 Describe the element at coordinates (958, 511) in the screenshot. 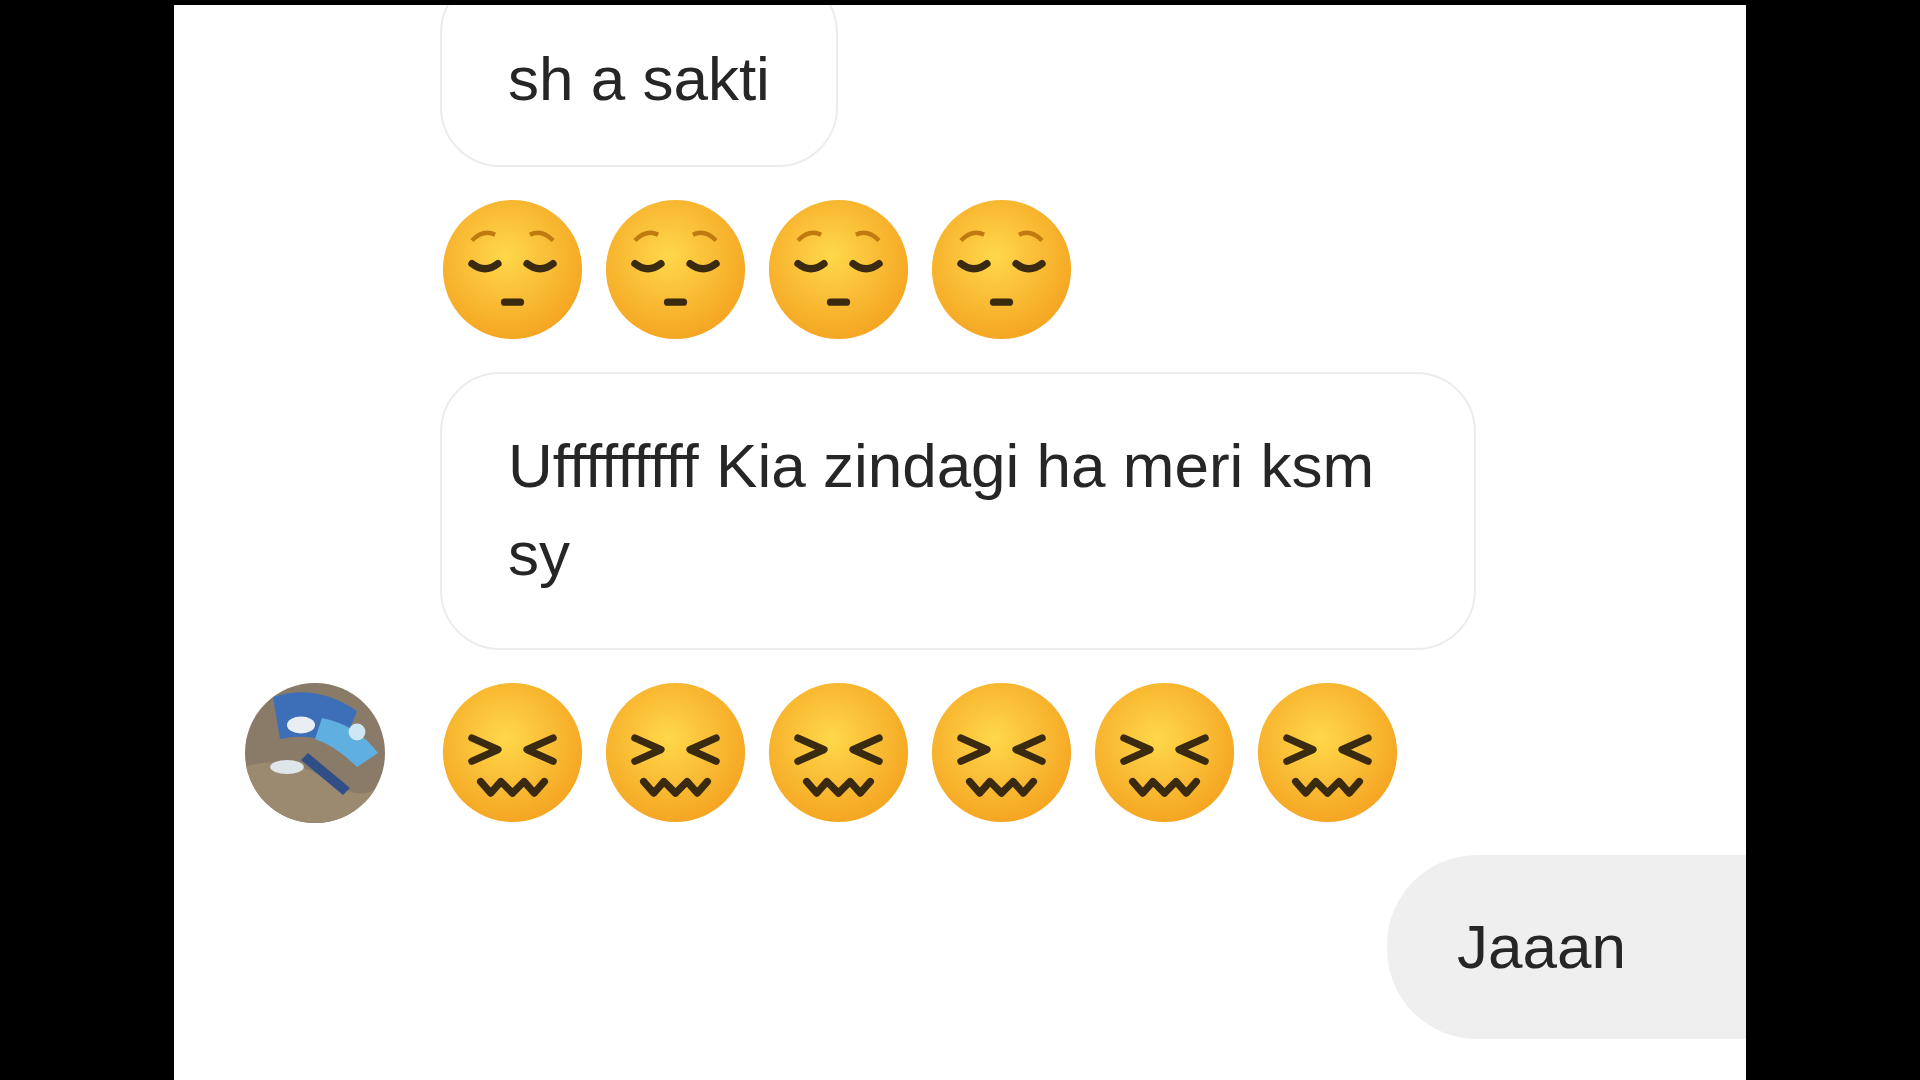

I see `message-bubble: Ufffffffff Kia zindagi ha meri ksm sy` at that location.